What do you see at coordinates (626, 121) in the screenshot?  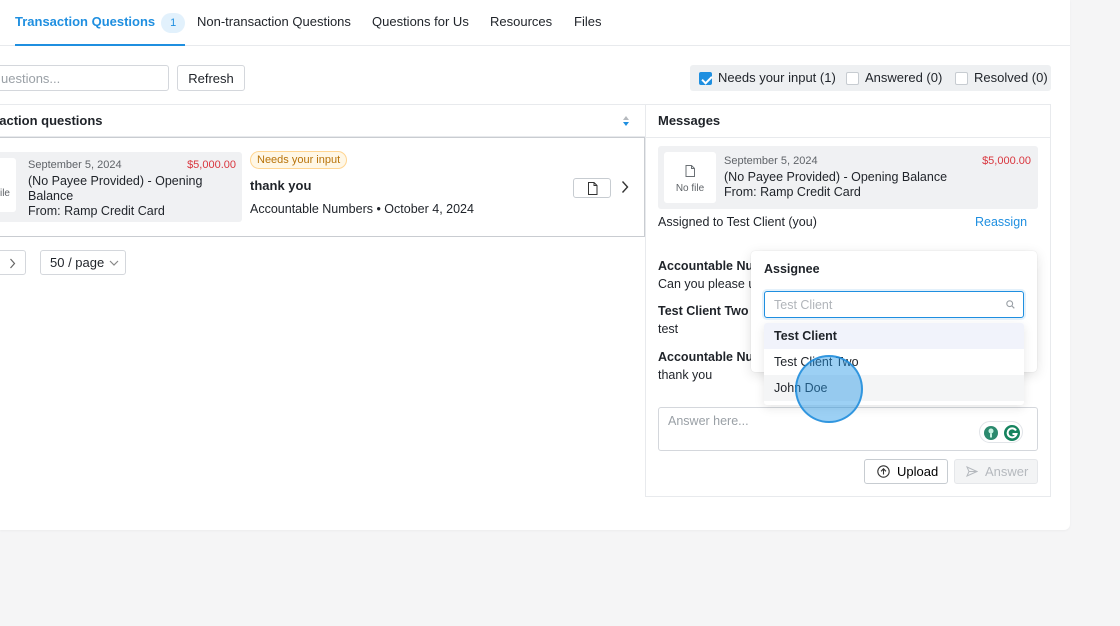 I see `sort-icon` at bounding box center [626, 121].